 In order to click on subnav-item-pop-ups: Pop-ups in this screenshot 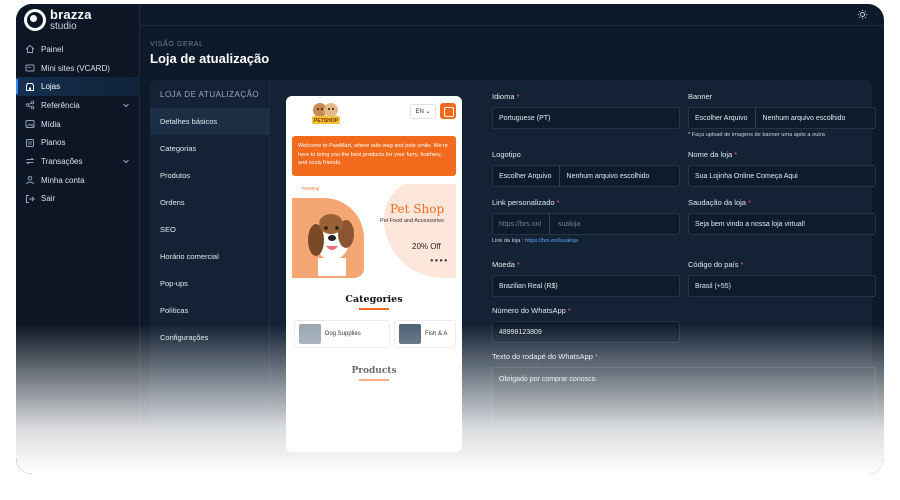, I will do `click(209, 283)`.